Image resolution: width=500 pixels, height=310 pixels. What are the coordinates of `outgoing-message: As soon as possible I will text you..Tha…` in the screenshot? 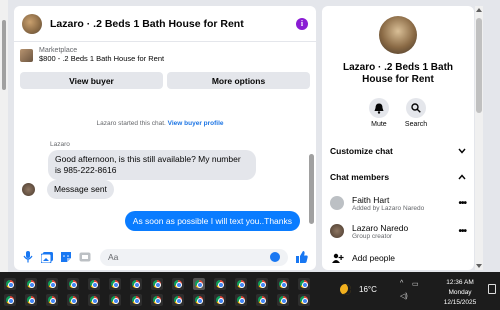 It's located at (212, 221).